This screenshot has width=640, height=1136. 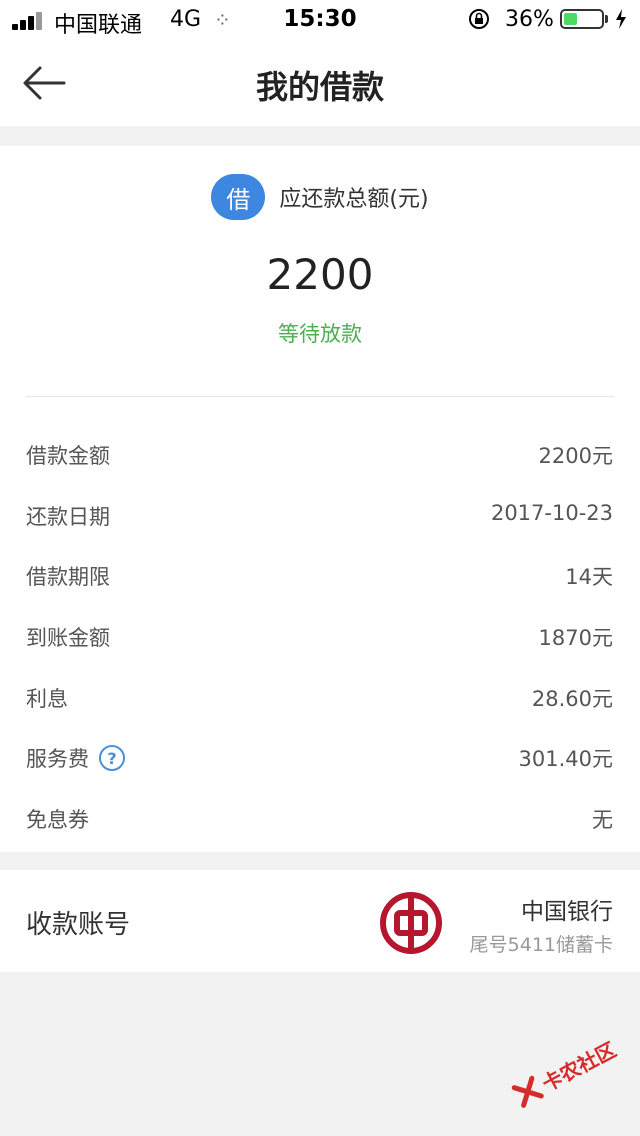 What do you see at coordinates (78, 925) in the screenshot?
I see `account-label: 收款账号` at bounding box center [78, 925].